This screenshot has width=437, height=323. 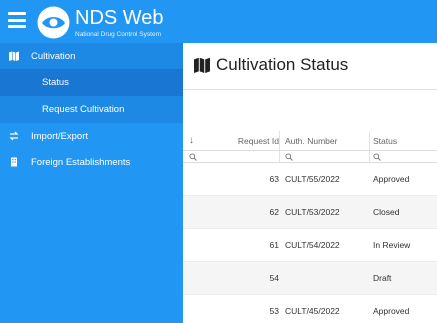 I want to click on sidebar-item-label: Status, so click(x=55, y=82).